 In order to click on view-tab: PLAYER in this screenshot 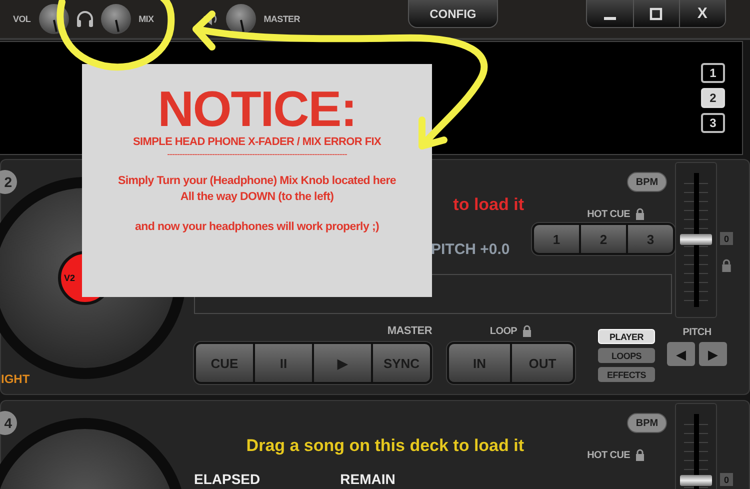, I will do `click(626, 336)`.